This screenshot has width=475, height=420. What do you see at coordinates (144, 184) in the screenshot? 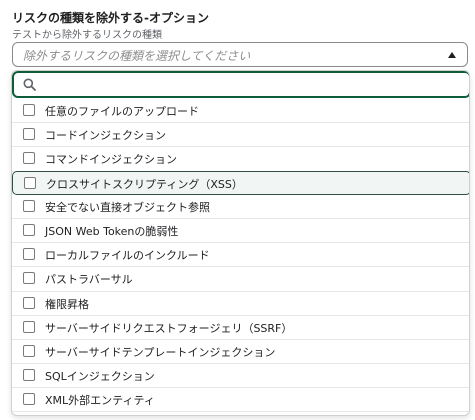
I see `option-label: クロスサイトスクリプティング（XSS）` at bounding box center [144, 184].